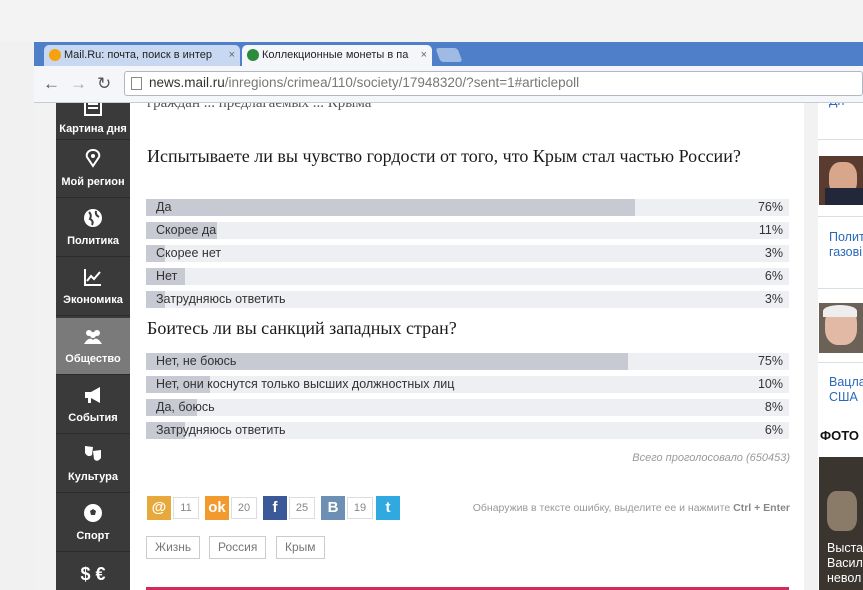 The image size is (863, 590). What do you see at coordinates (770, 361) in the screenshot?
I see `poll-option-percent: 75%` at bounding box center [770, 361].